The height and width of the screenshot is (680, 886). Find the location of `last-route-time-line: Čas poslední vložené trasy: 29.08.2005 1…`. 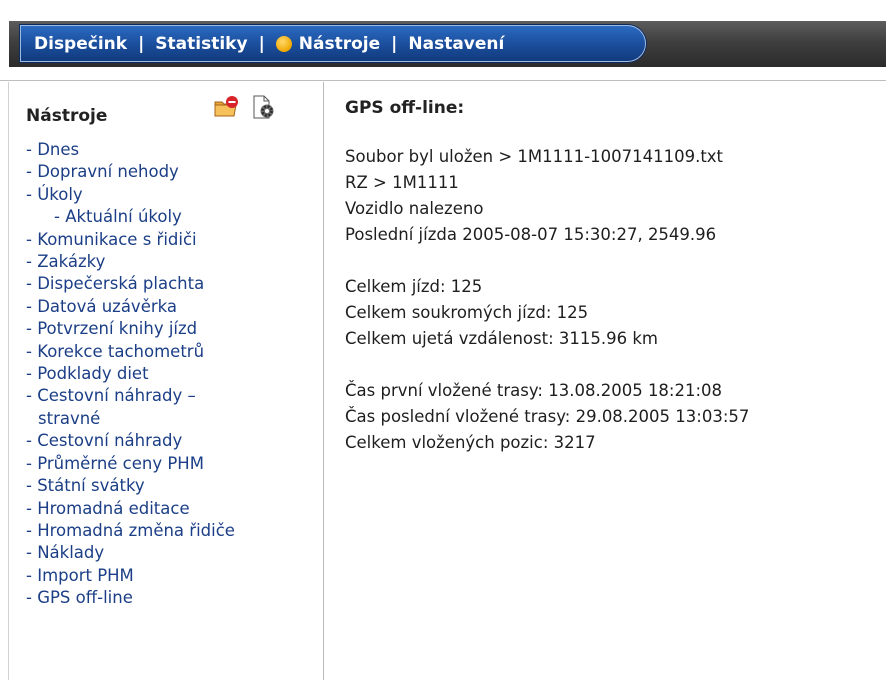

last-route-time-line: Čas poslední vložené trasy: 29.08.2005 1… is located at coordinates (547, 416).